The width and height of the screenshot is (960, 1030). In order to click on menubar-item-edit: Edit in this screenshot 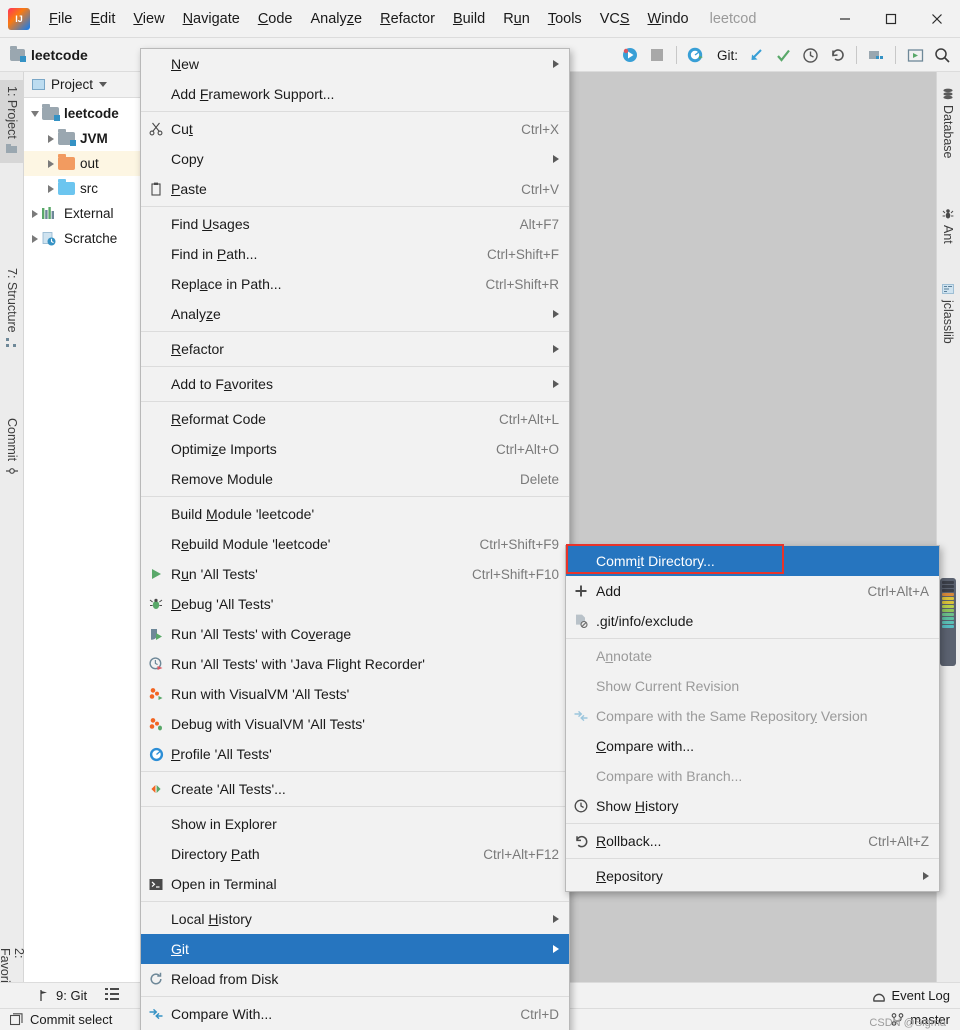, I will do `click(102, 19)`.